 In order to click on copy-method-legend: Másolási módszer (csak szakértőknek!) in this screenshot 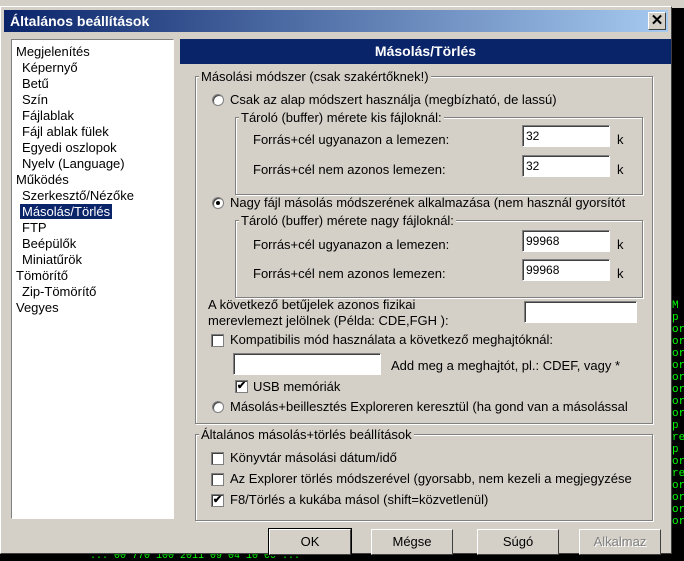, I will do `click(315, 76)`.